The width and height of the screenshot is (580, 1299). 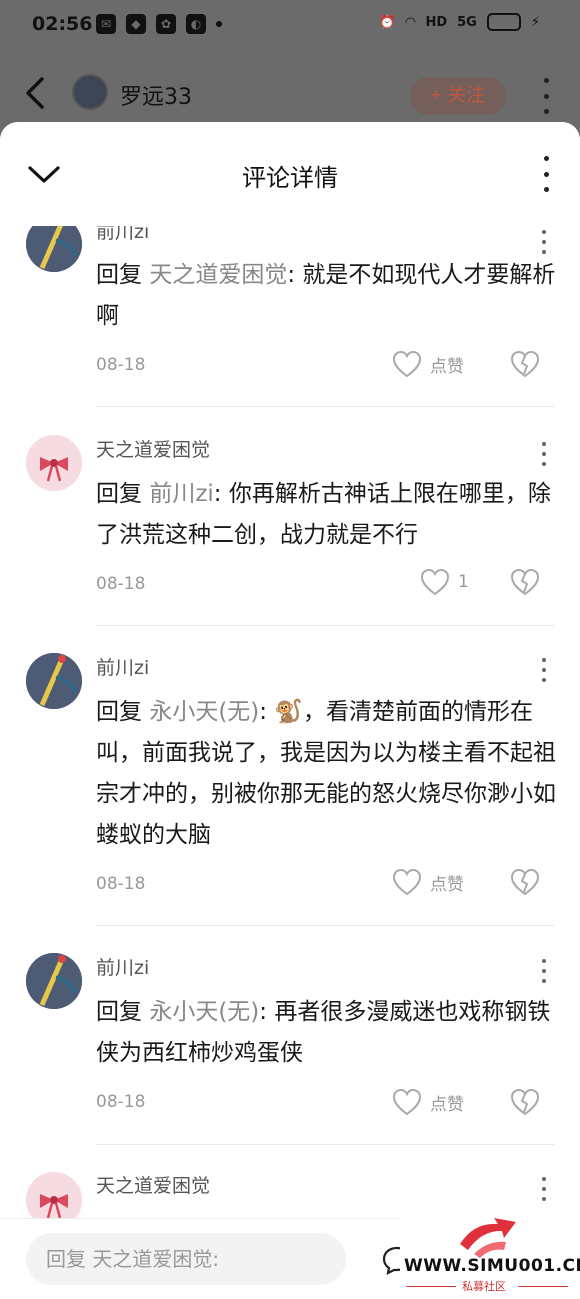 I want to click on back-arrow-icon, so click(x=35, y=93).